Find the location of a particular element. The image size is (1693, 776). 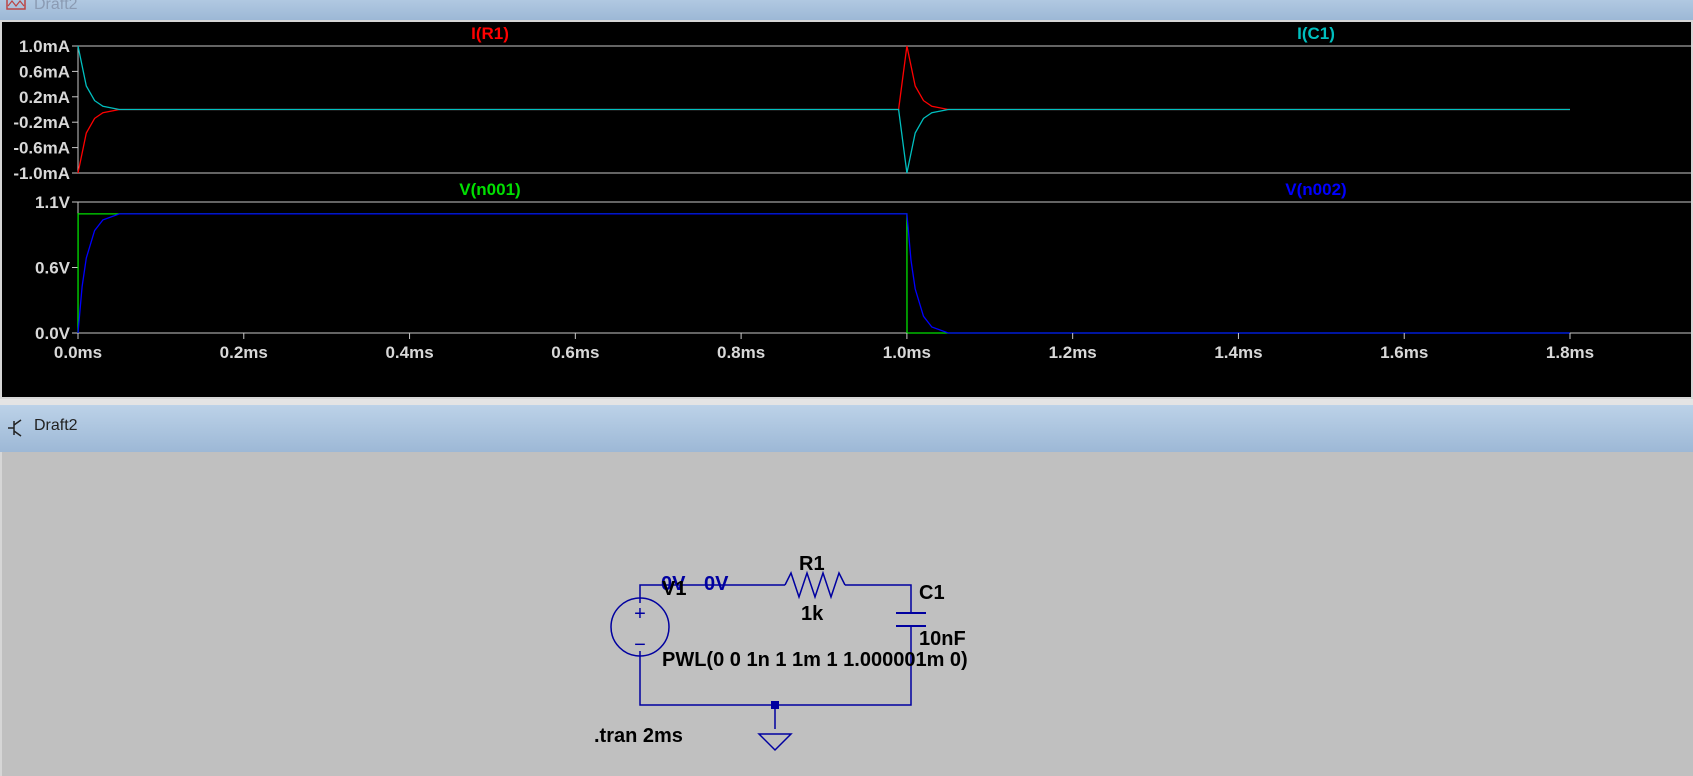

r1-value-label: 1k is located at coordinates (812, 614).